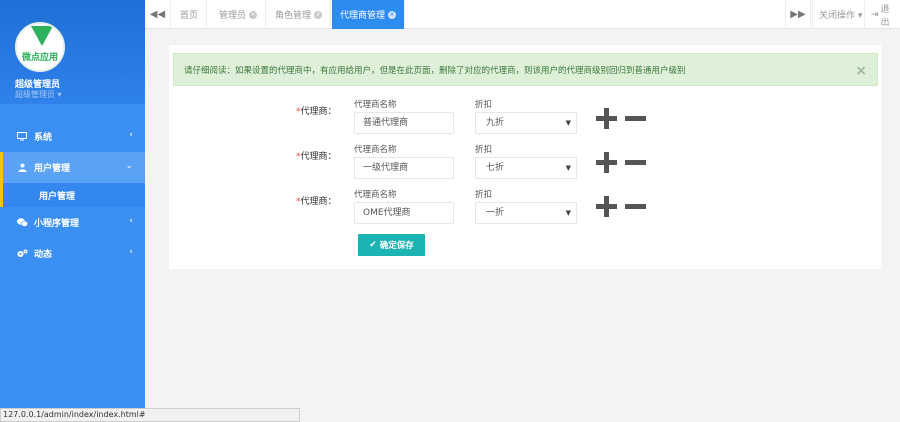 Image resolution: width=900 pixels, height=422 pixels. Describe the element at coordinates (373, 245) in the screenshot. I see `check-icon: ✔` at that location.